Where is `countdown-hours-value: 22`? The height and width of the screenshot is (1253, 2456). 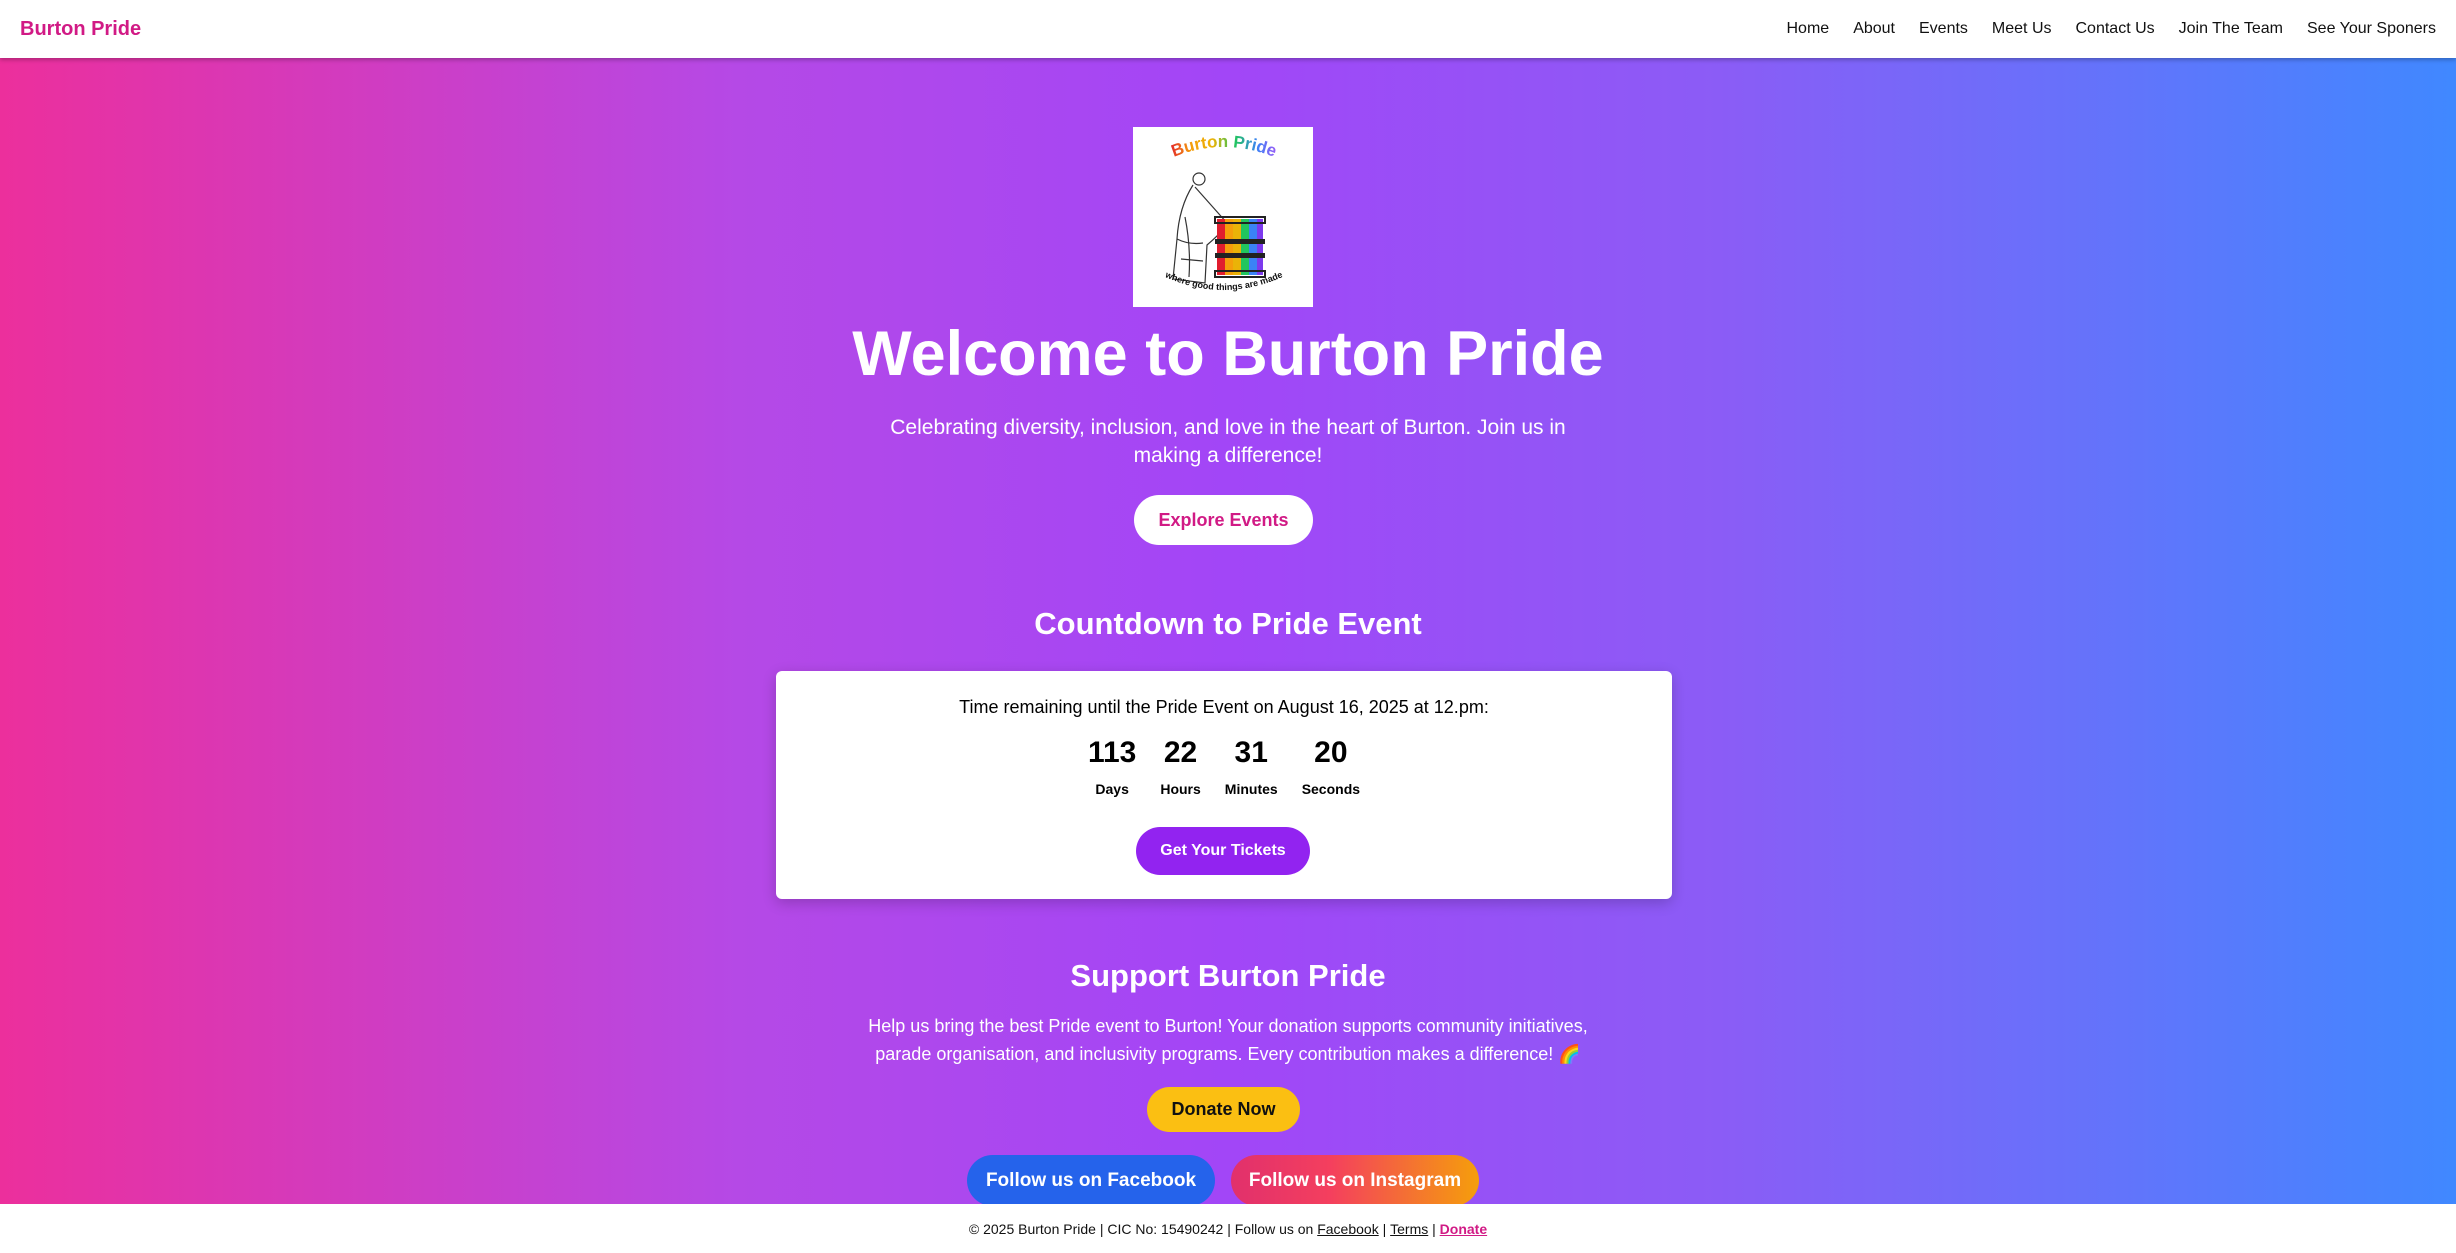 countdown-hours-value: 22 is located at coordinates (1180, 752).